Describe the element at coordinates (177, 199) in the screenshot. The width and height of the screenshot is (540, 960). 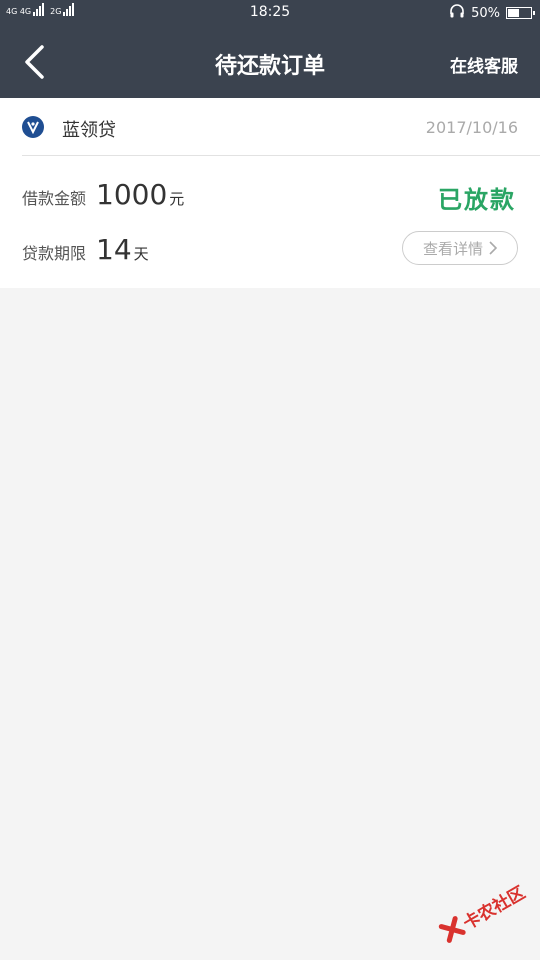
I see `loan-amount-unit: 元` at that location.